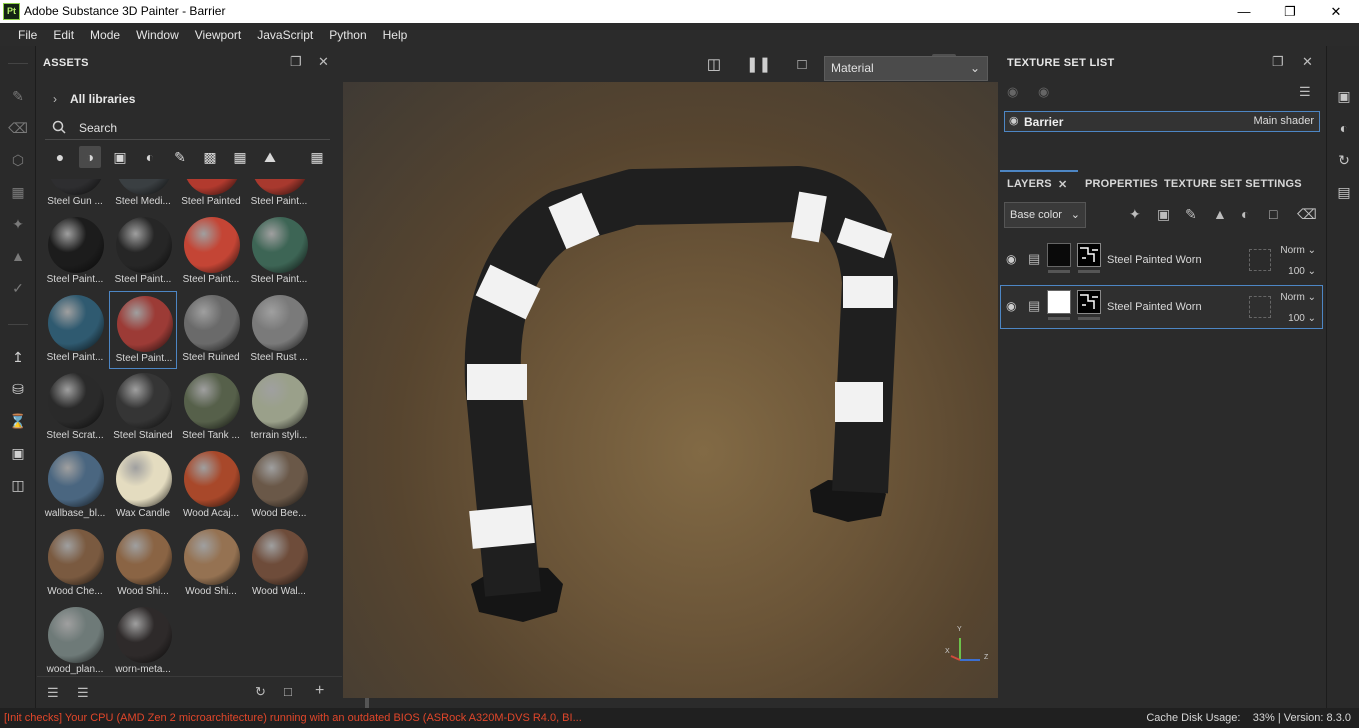 The image size is (1359, 728). Describe the element at coordinates (18, 389) in the screenshot. I see `bake-icon: ⛁` at that location.